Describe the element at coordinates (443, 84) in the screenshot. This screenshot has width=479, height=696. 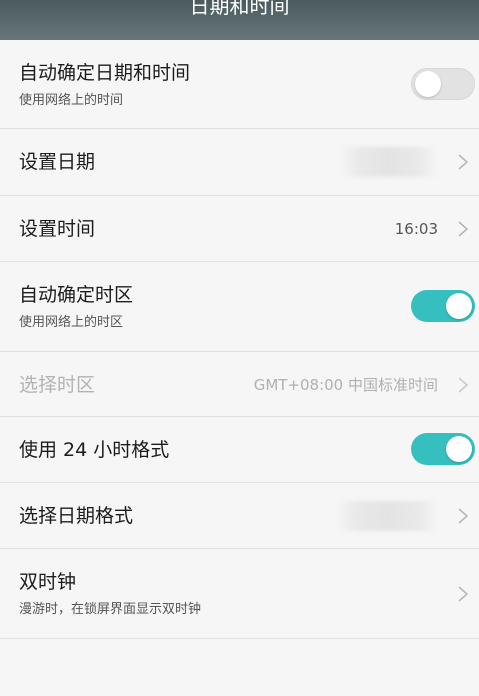
I see `auto-datetime-toggle` at that location.